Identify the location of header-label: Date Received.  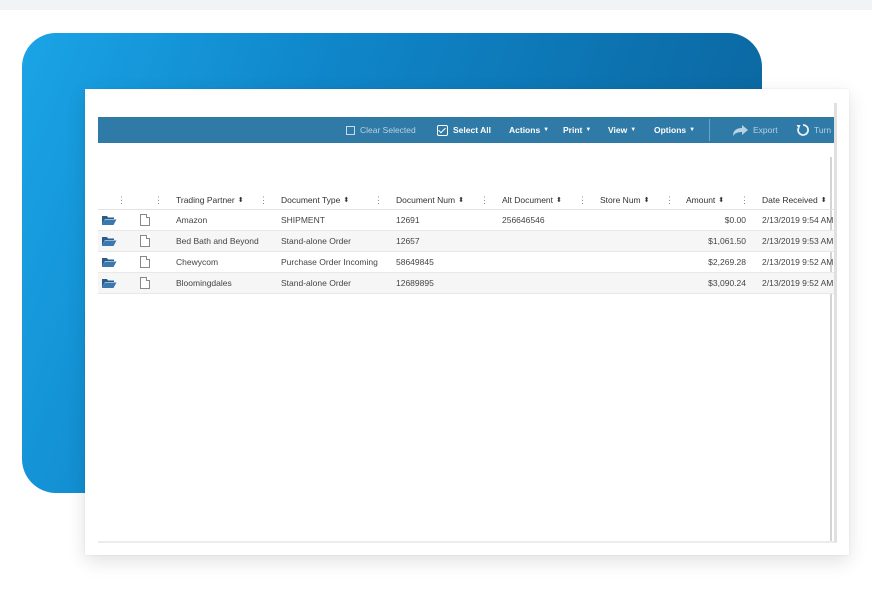
(790, 200).